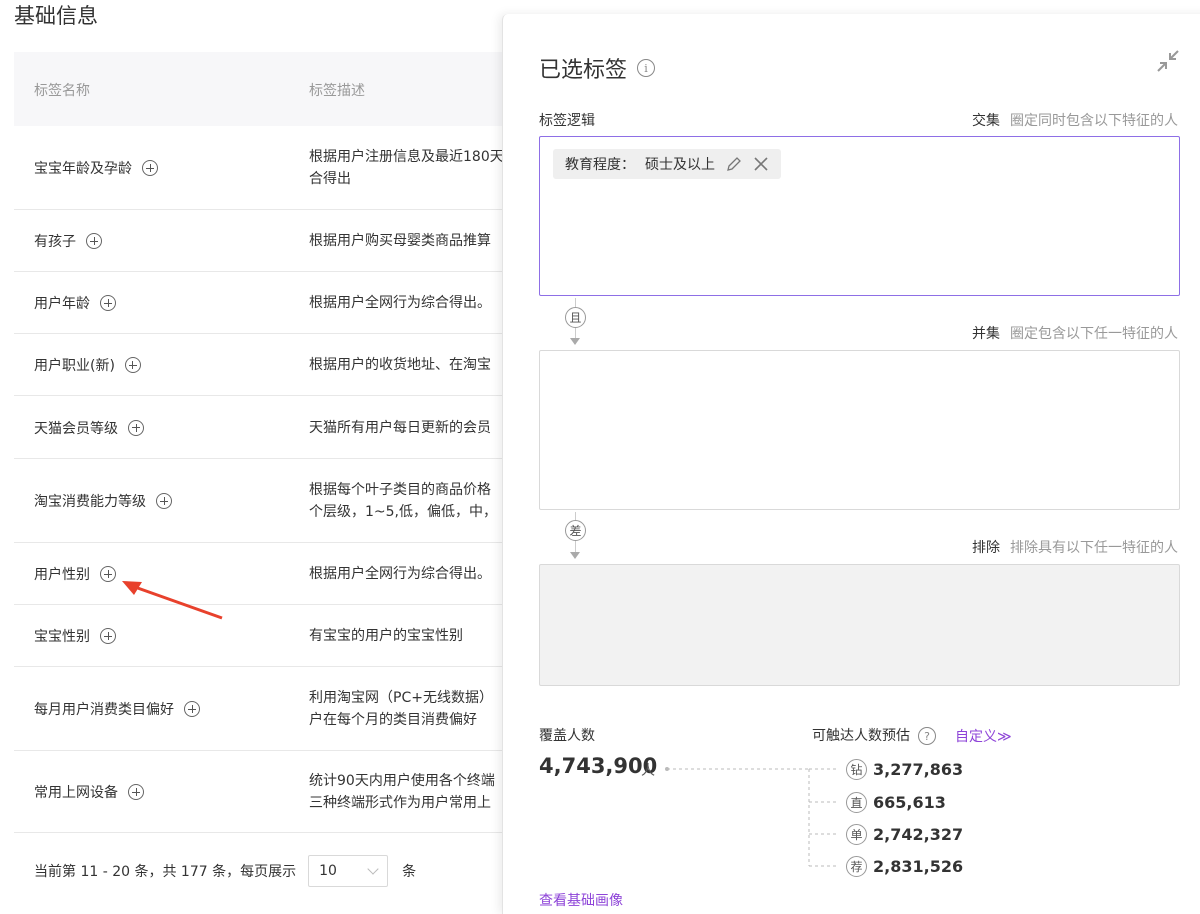 The width and height of the screenshot is (1200, 914). Describe the element at coordinates (83, 169) in the screenshot. I see `tag-name: 宝宝年龄及孕龄` at that location.